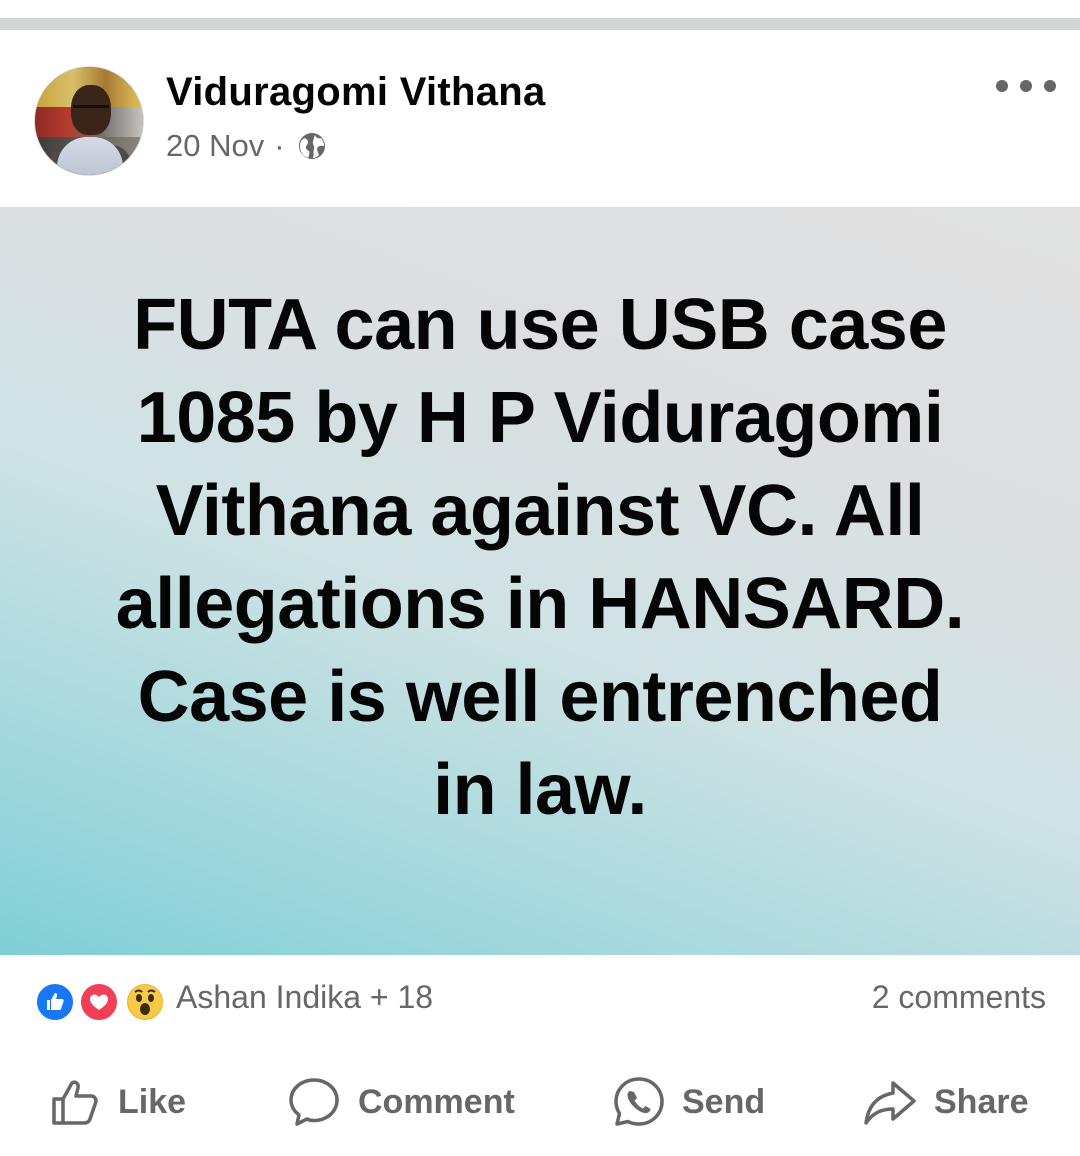 This screenshot has width=1080, height=1156. Describe the element at coordinates (75, 1102) in the screenshot. I see `like-icon` at that location.